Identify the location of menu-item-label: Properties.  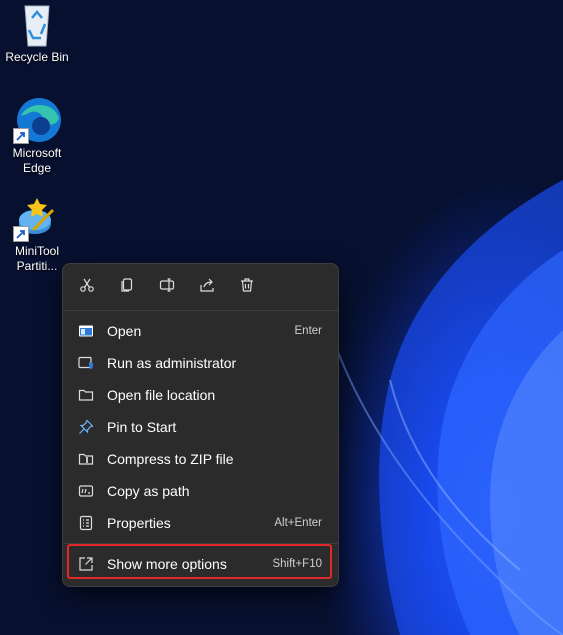
(139, 523).